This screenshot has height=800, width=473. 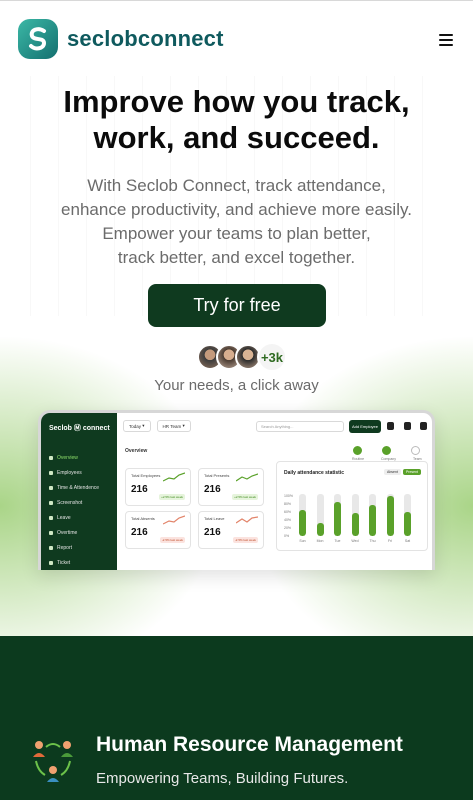 I want to click on avatar-count-badge: +3k, so click(x=272, y=357).